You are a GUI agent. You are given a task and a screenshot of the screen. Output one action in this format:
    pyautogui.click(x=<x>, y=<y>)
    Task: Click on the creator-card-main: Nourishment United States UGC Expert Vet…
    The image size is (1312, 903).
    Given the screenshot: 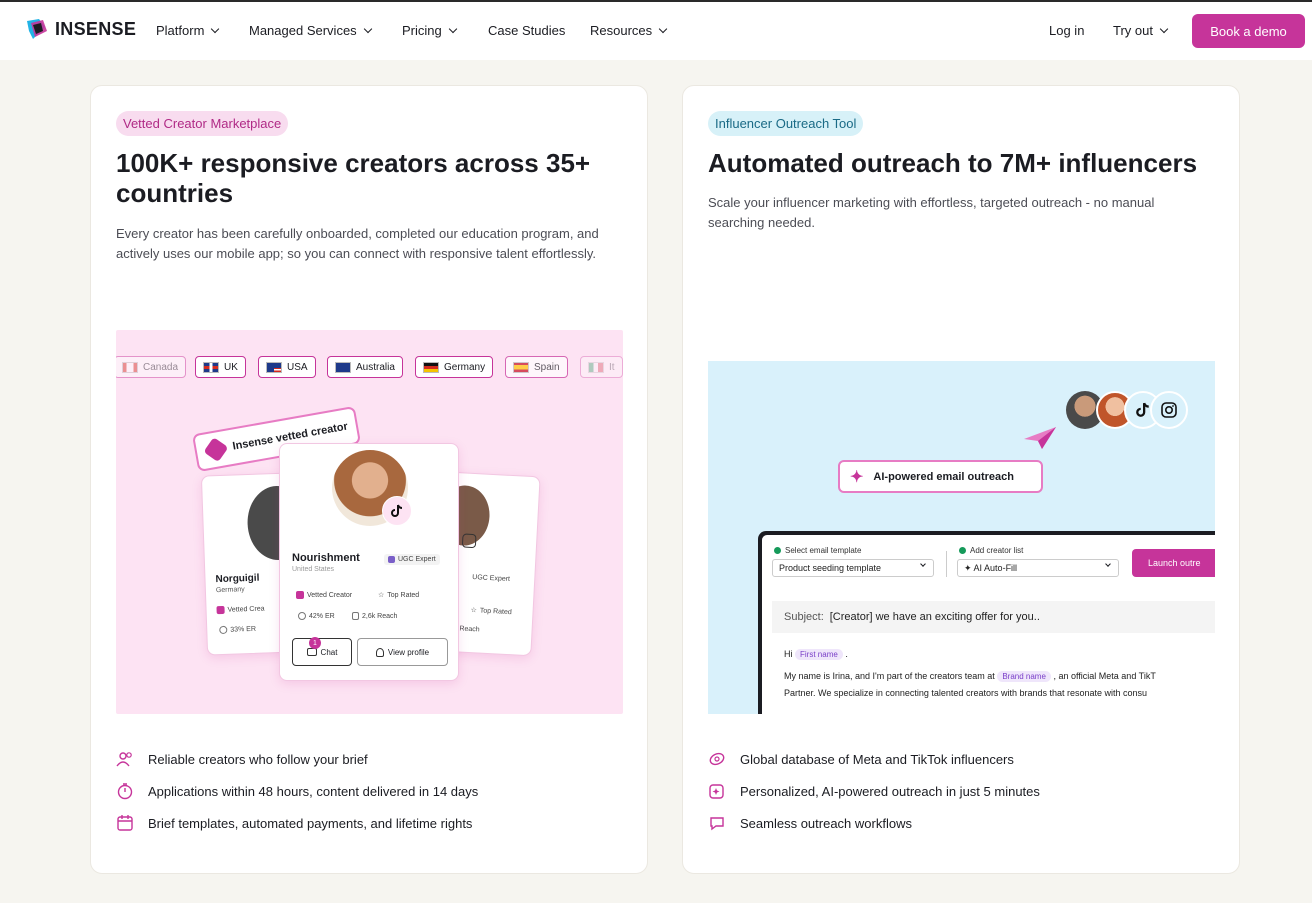 What is the action you would take?
    pyautogui.click(x=369, y=562)
    